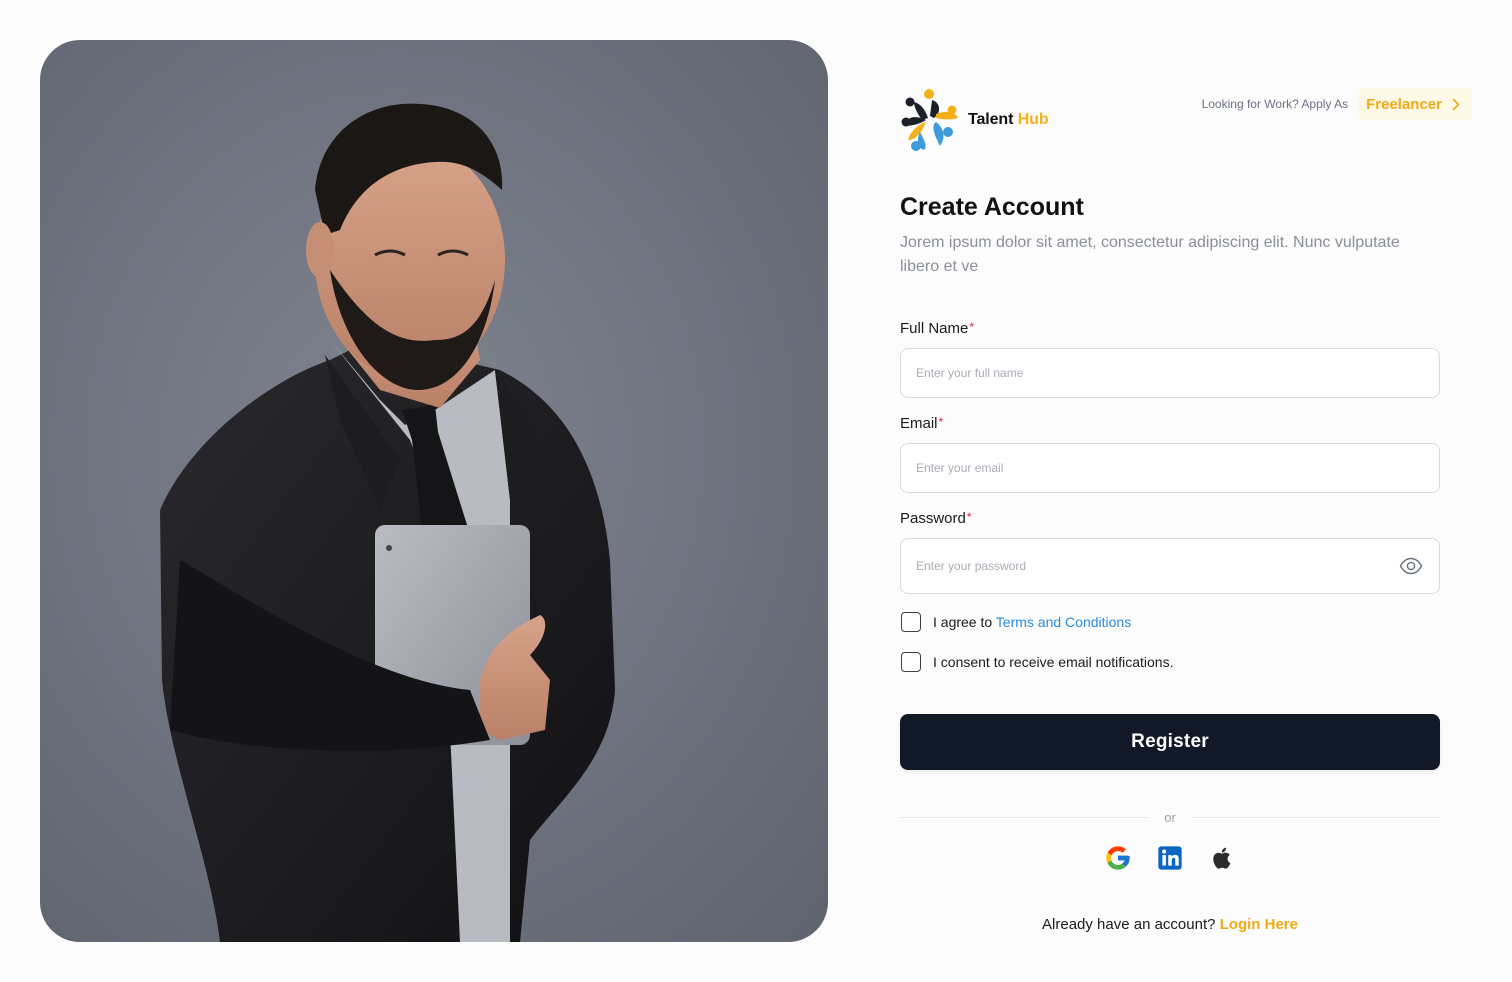  I want to click on email-input, so click(1170, 468).